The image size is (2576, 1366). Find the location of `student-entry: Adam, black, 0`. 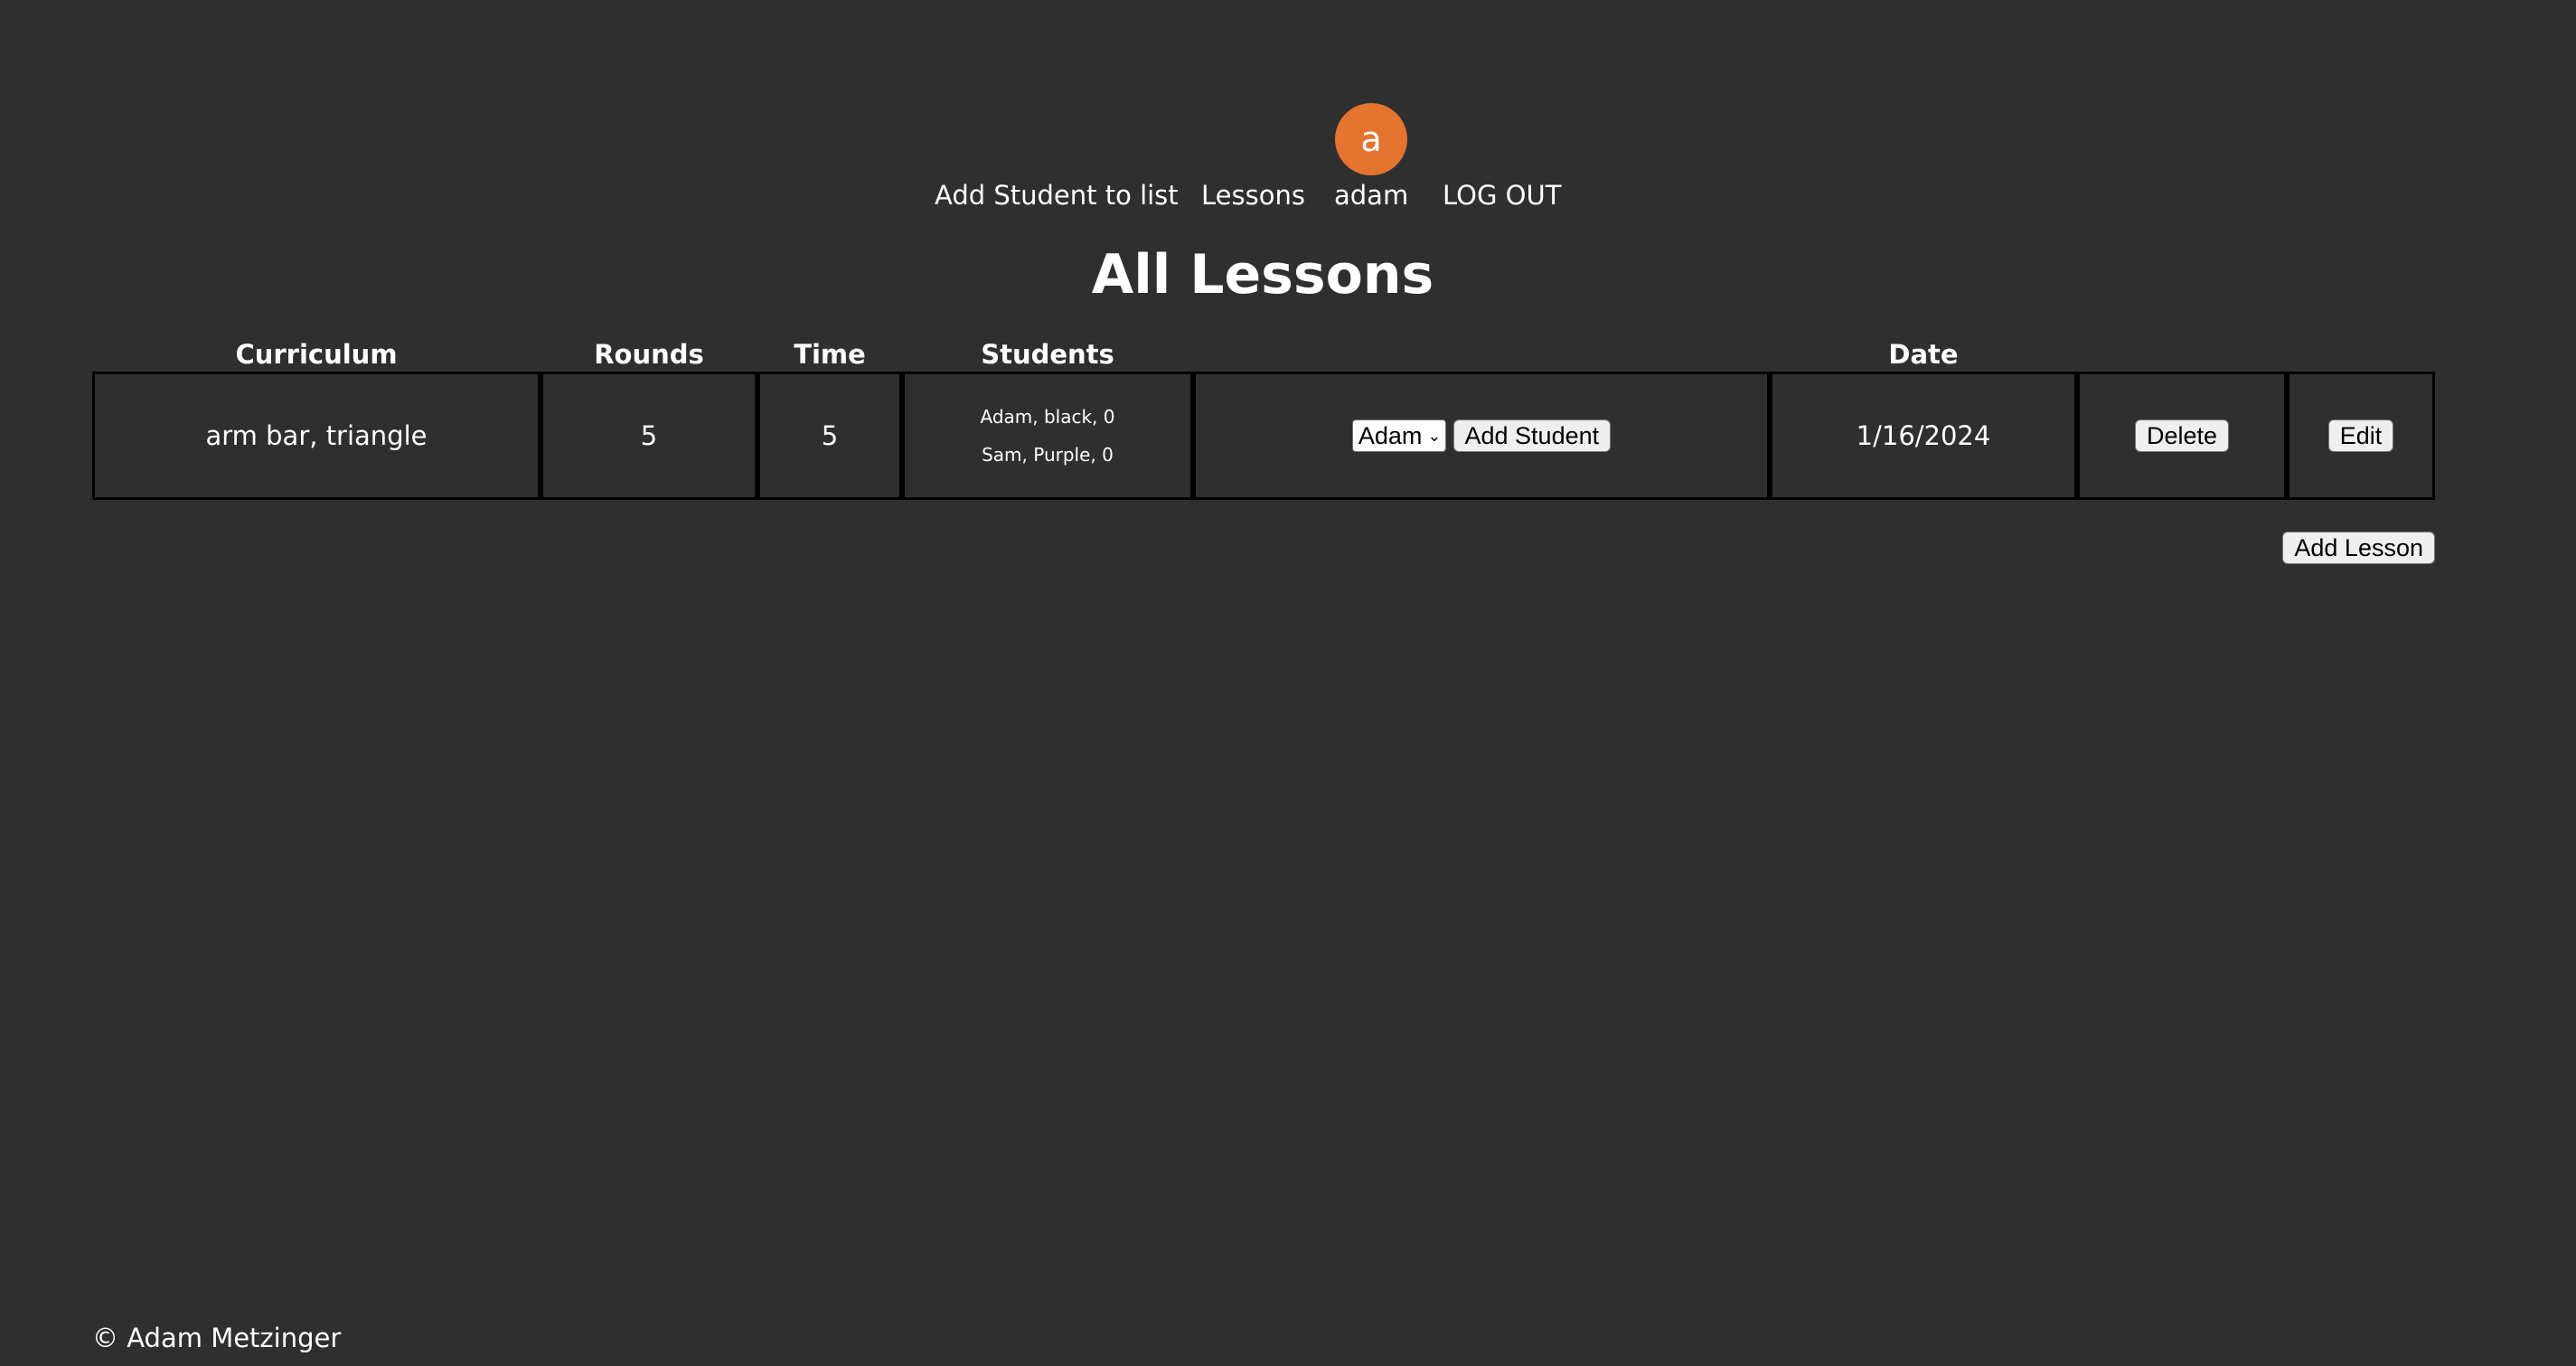

student-entry: Adam, black, 0 is located at coordinates (1048, 417).